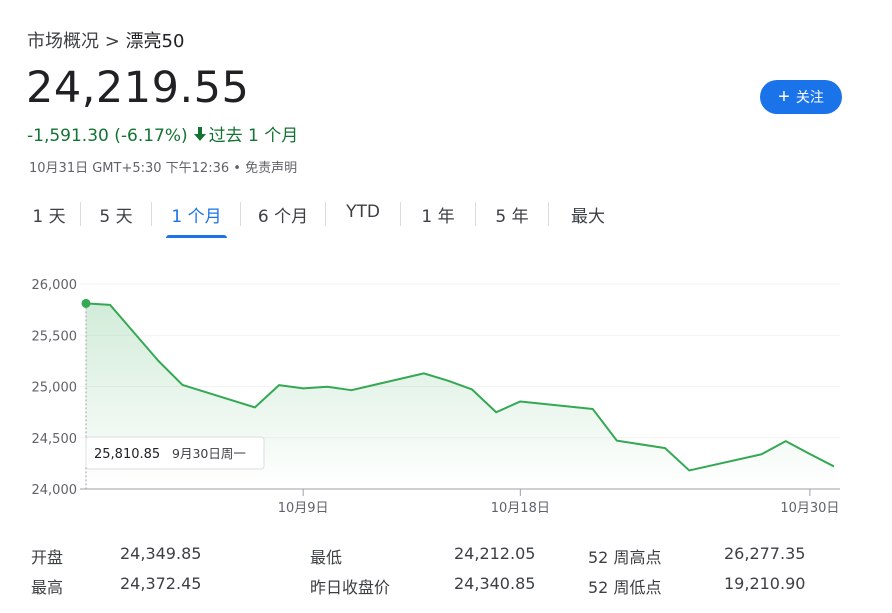 This screenshot has height=613, width=892. Describe the element at coordinates (138, 88) in the screenshot. I see `current-price: 24,219.55` at that location.